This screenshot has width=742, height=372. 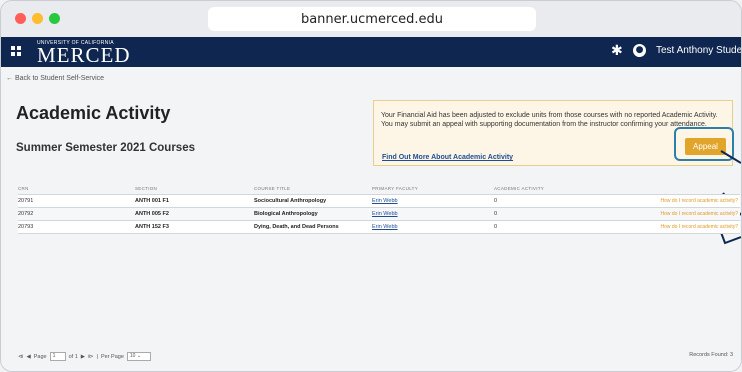 What do you see at coordinates (76, 188) in the screenshot?
I see `column-header-crn: CRN` at bounding box center [76, 188].